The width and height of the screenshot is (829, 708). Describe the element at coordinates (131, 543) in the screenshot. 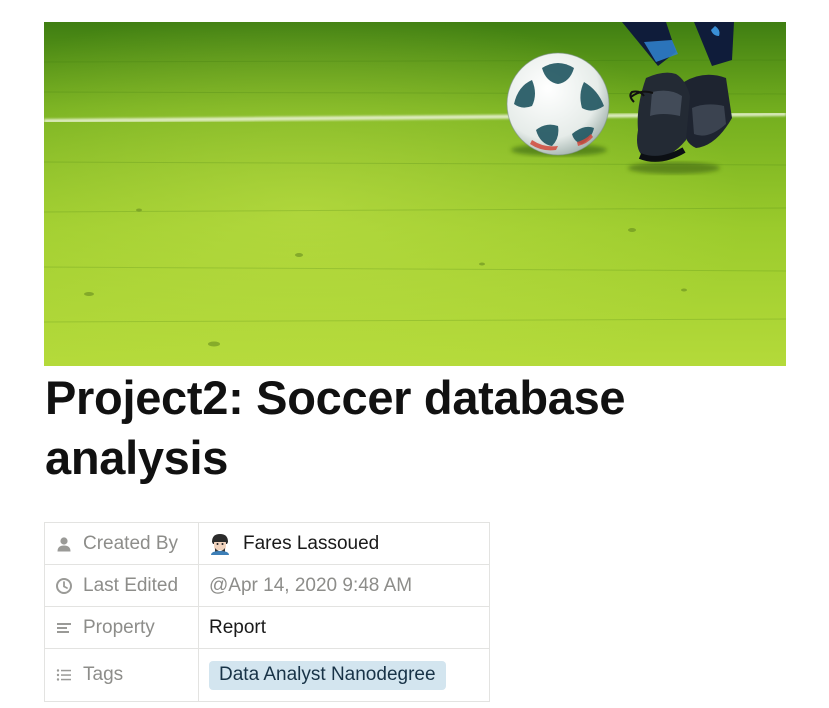

I see `property-name-label: Created By` at that location.